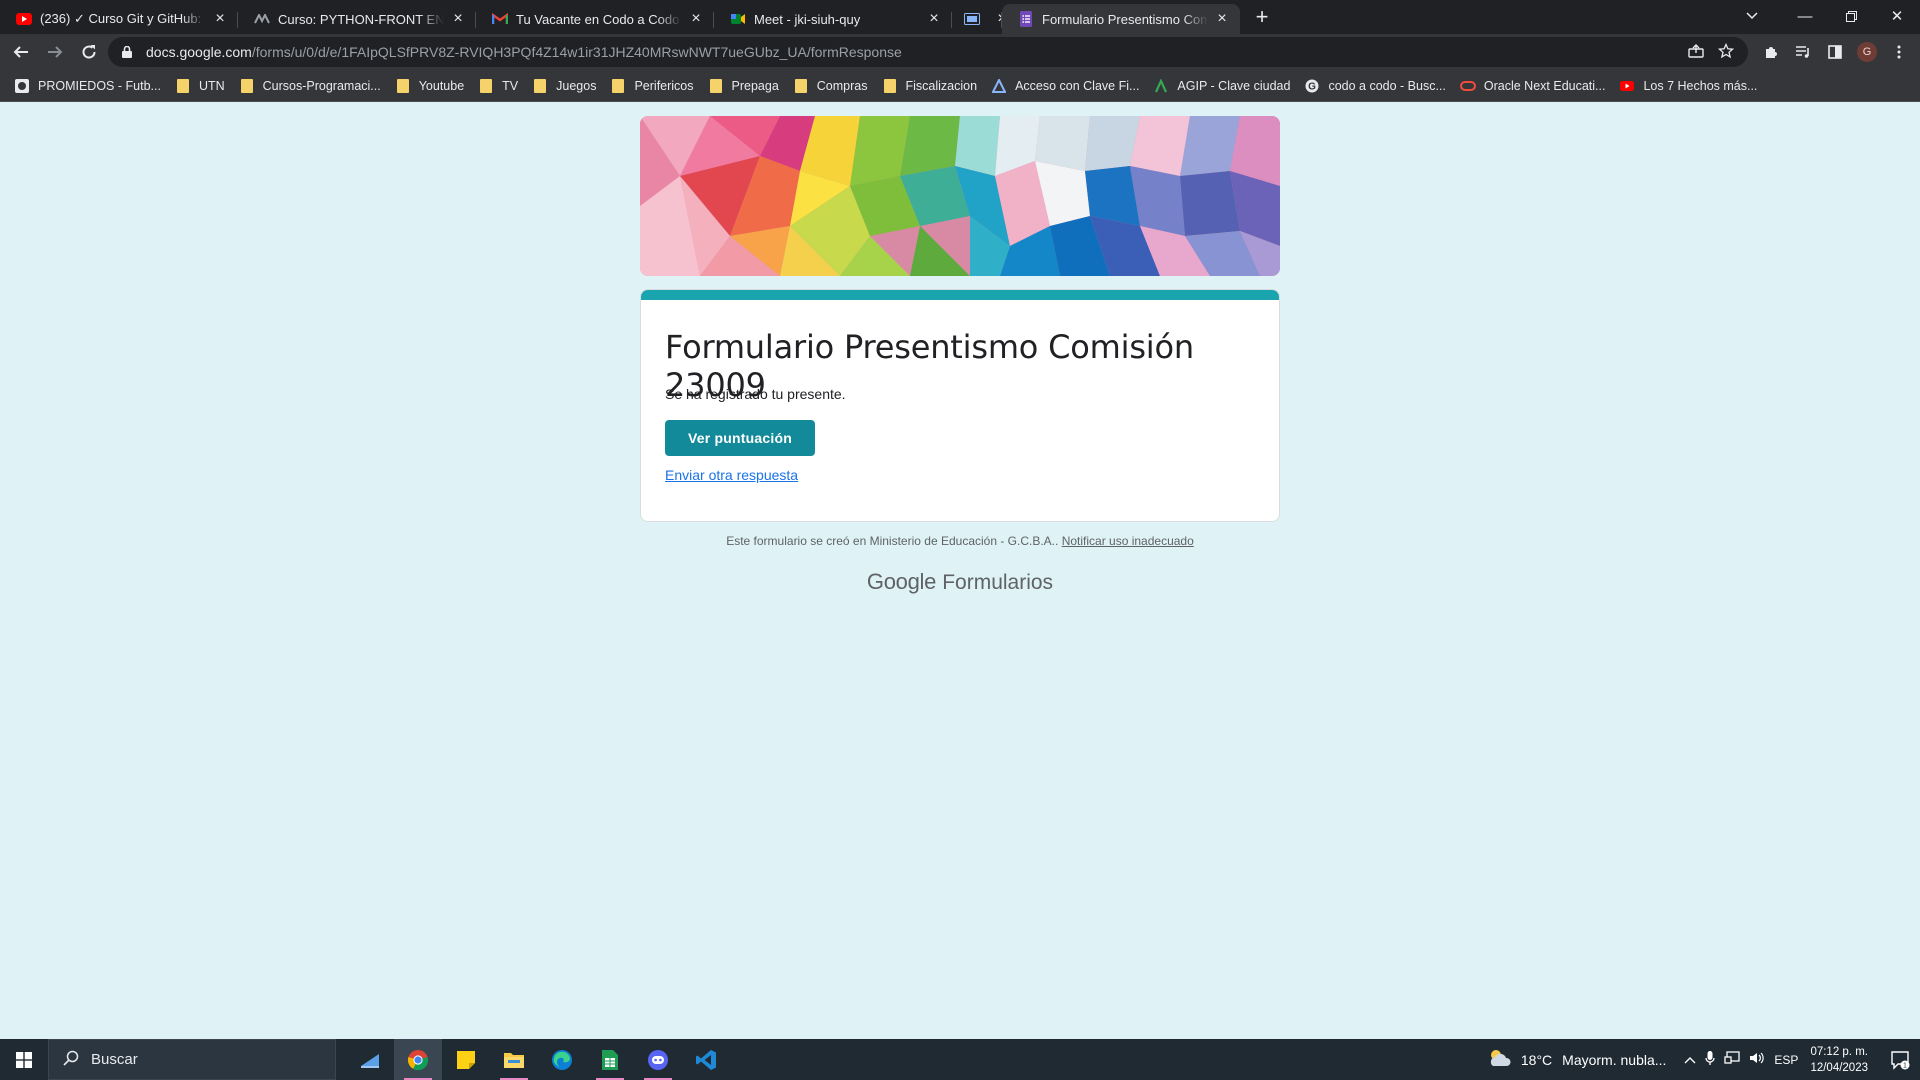  What do you see at coordinates (199, 52) in the screenshot?
I see `url-host: docs.google.com` at bounding box center [199, 52].